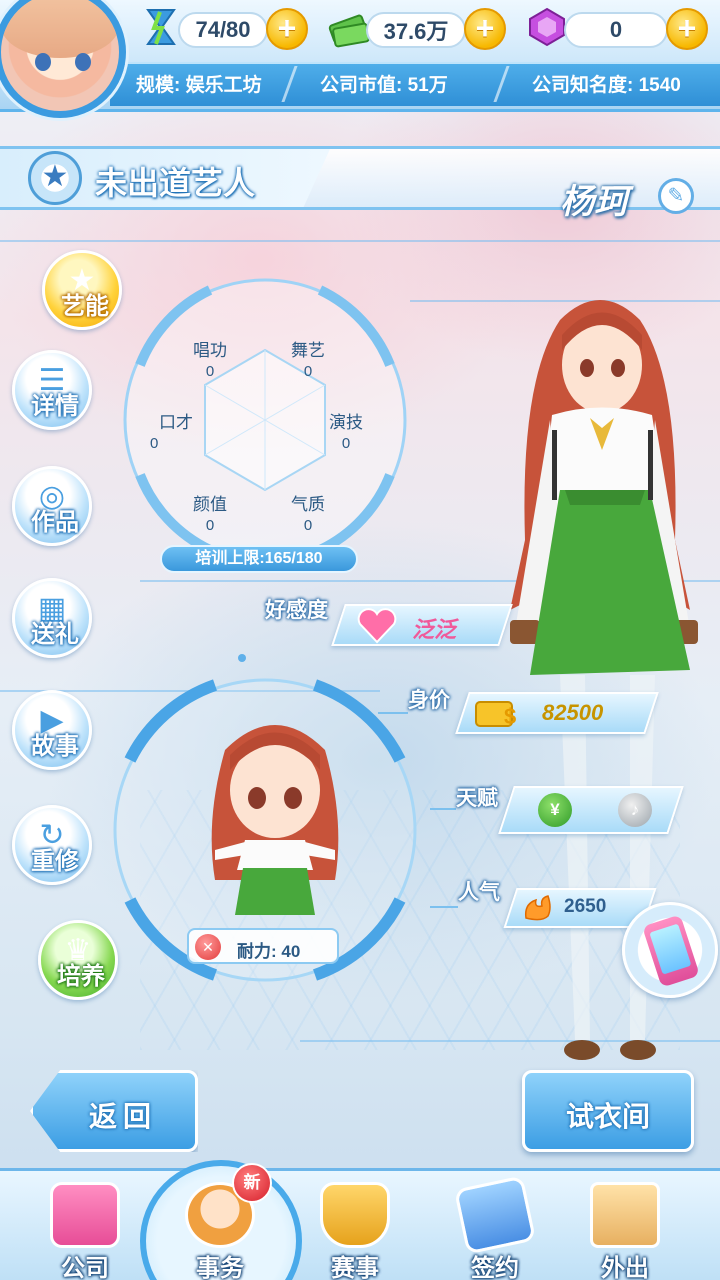 Image resolution: width=720 pixels, height=1280 pixels. Describe the element at coordinates (55, 406) in the screenshot. I see `side-tab-label: 详情` at that location.